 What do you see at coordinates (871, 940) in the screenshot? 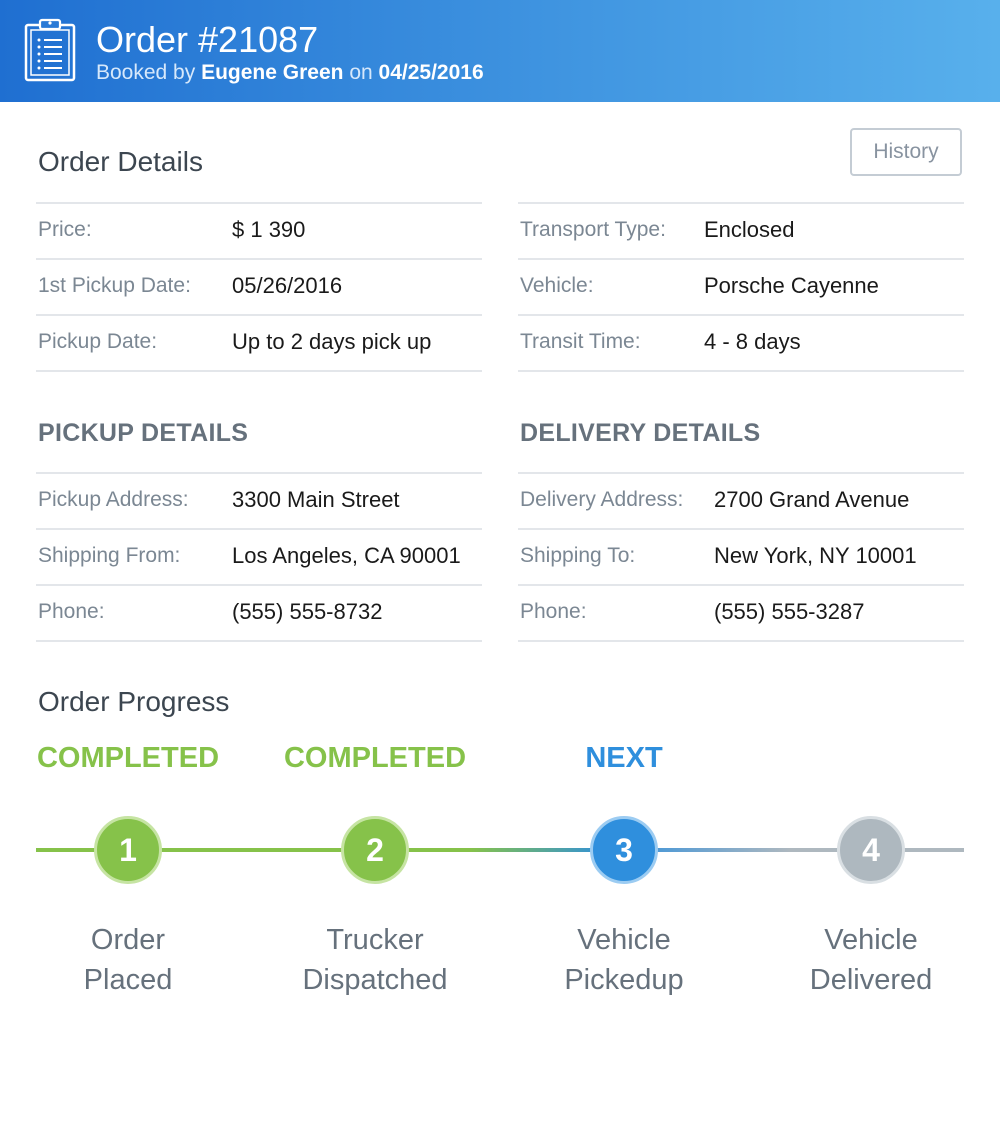
I see `step-4-label-line1: Vehicle` at bounding box center [871, 940].